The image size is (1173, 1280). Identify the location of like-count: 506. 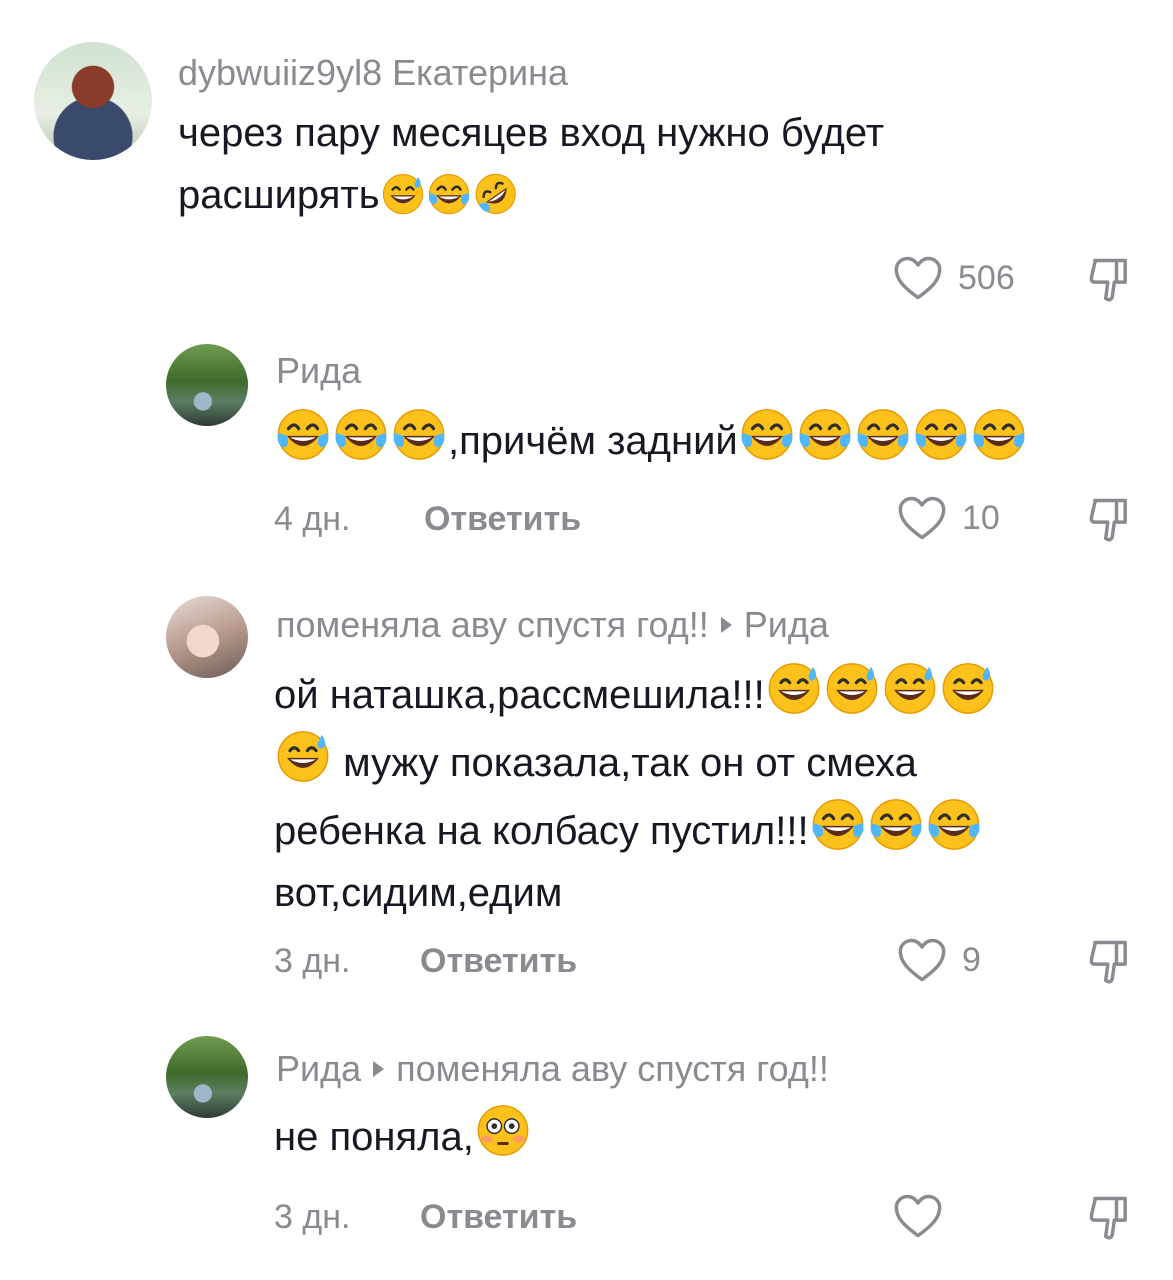
(986, 277).